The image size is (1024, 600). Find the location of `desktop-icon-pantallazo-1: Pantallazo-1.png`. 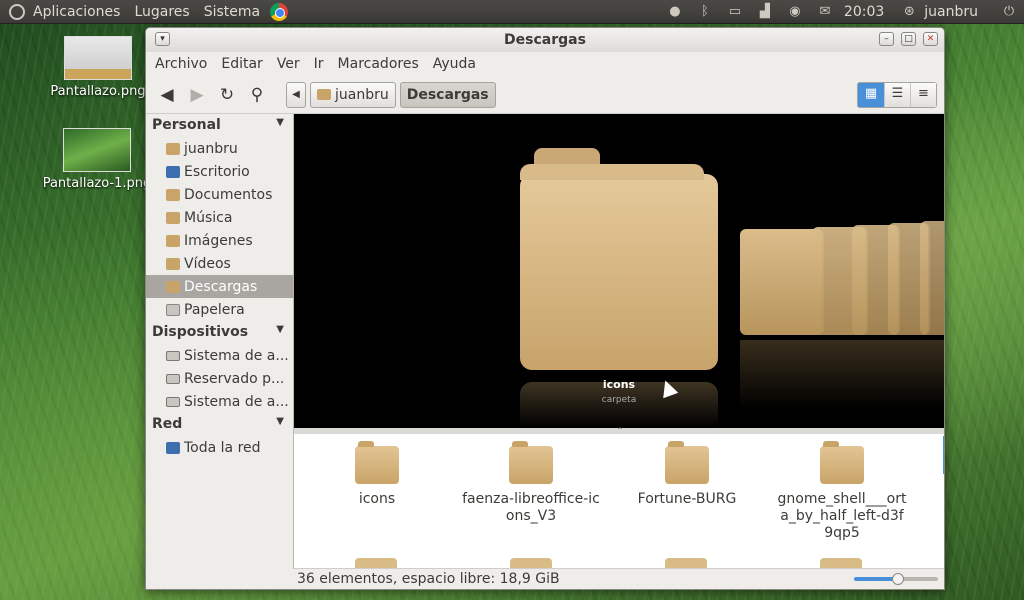

desktop-icon-pantallazo-1: Pantallazo-1.png is located at coordinates (97, 159).